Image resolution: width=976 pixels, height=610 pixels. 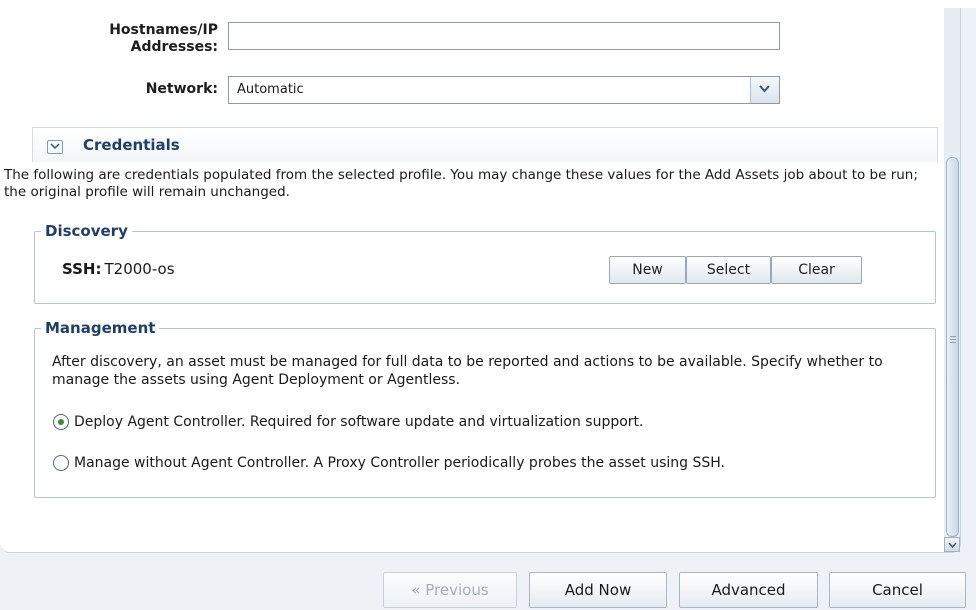 What do you see at coordinates (61, 463) in the screenshot?
I see `agentless-radio` at bounding box center [61, 463].